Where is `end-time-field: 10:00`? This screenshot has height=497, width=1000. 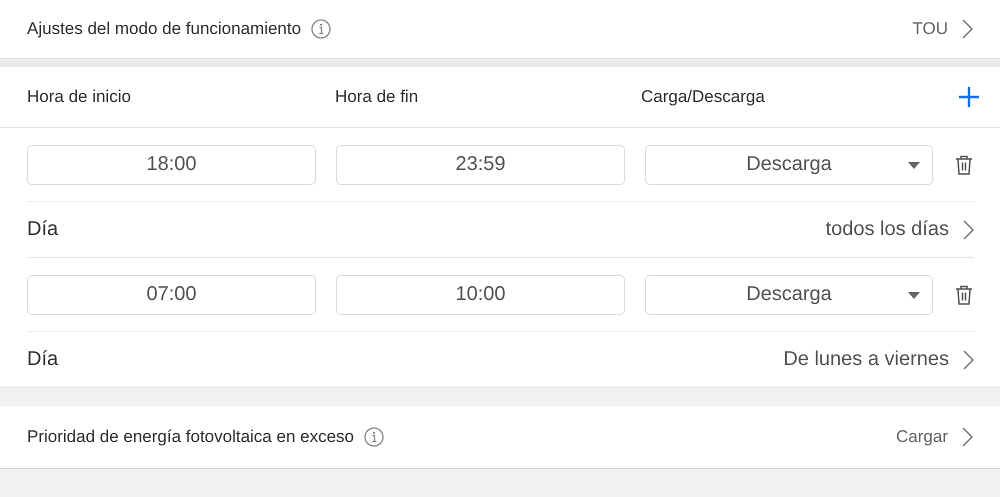
end-time-field: 10:00 is located at coordinates (480, 294).